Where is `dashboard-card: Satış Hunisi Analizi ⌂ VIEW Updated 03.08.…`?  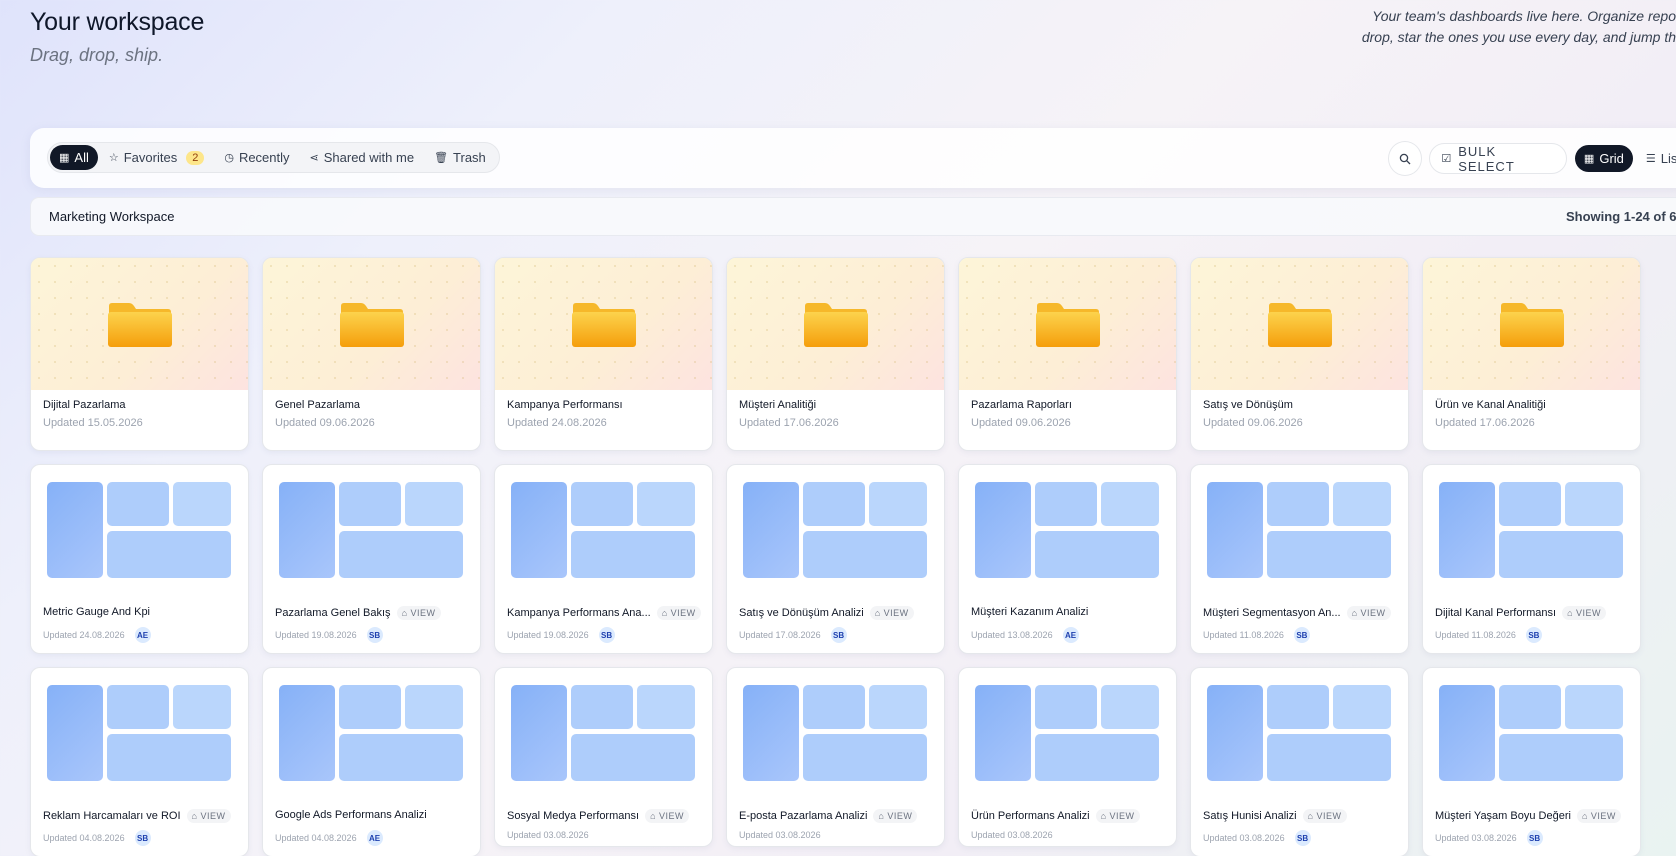
dashboard-card: Satış Hunisi Analizi ⌂ VIEW Updated 03.08.… is located at coordinates (1299, 761).